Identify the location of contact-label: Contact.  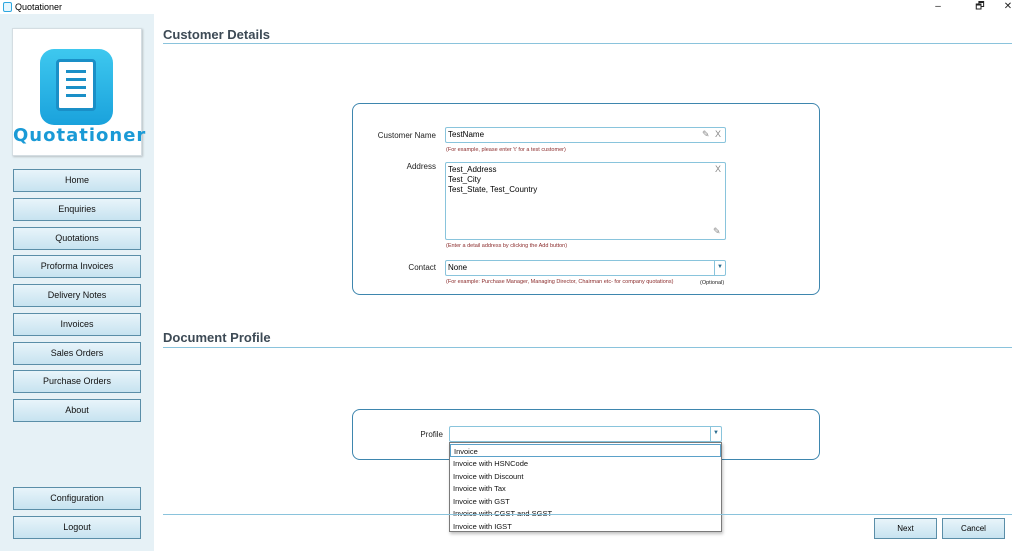
(422, 267).